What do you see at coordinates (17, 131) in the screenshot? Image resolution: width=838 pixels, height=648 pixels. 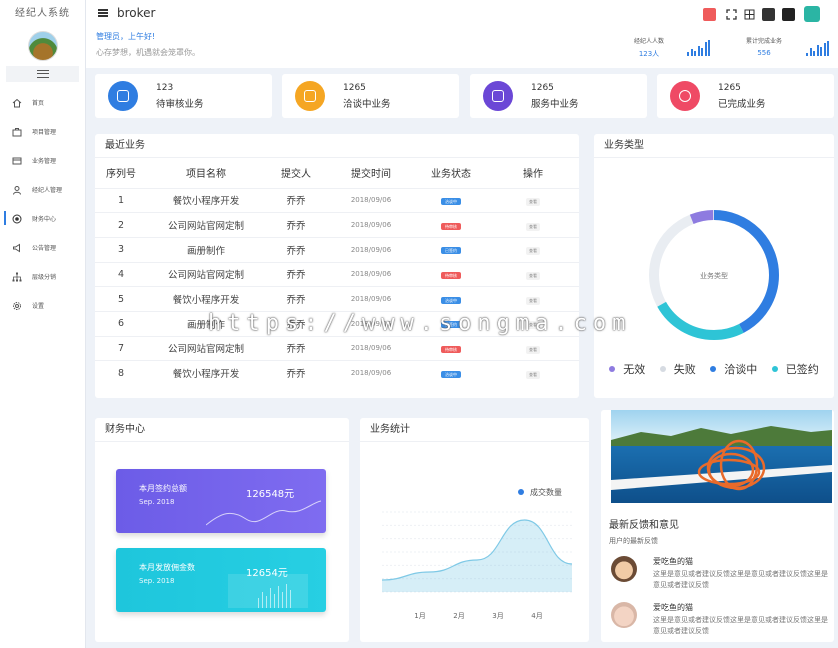 I see `briefcase-icon` at bounding box center [17, 131].